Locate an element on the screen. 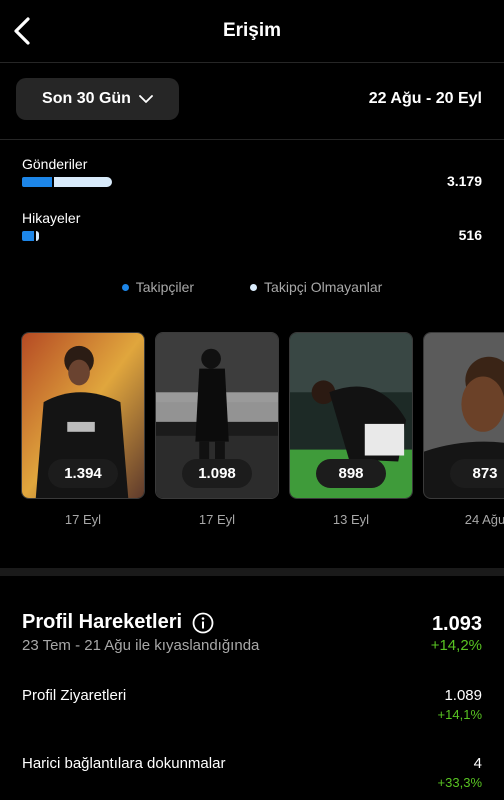 Image resolution: width=504 pixels, height=800 pixels. content-thumbnail: 873 is located at coordinates (463, 415).